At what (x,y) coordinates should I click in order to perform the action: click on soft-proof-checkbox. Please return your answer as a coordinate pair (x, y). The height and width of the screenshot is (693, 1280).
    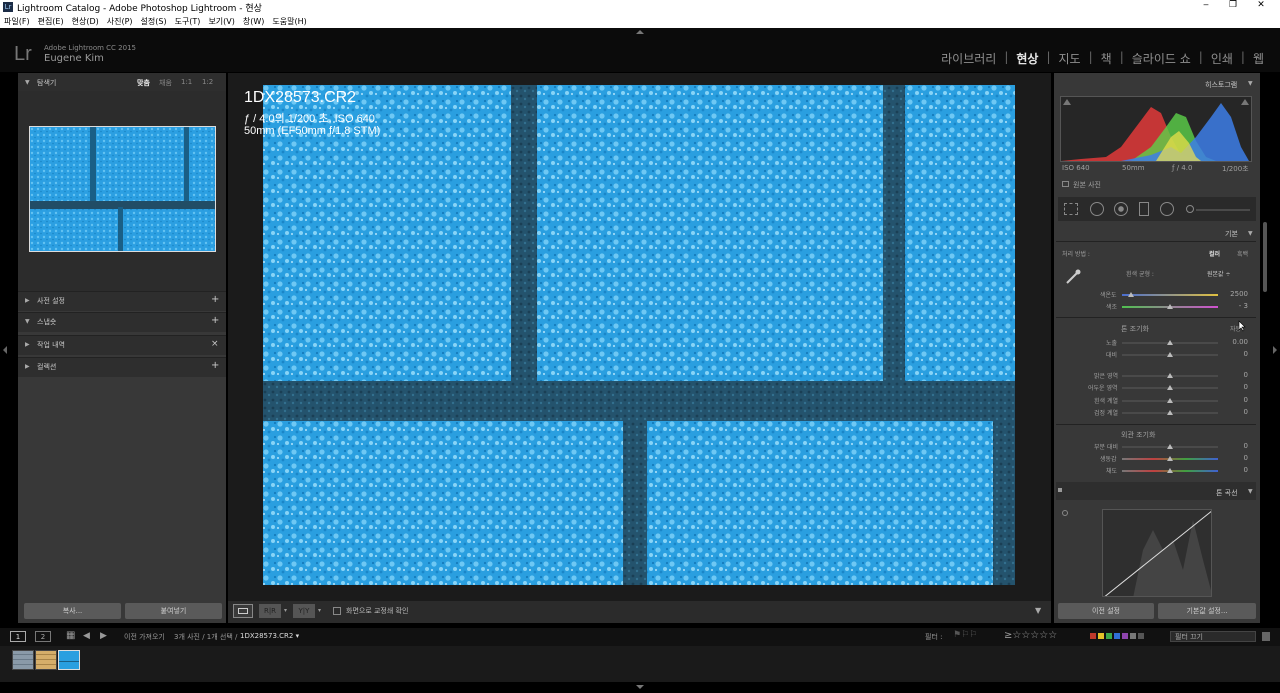
    Looking at the image, I should click on (337, 611).